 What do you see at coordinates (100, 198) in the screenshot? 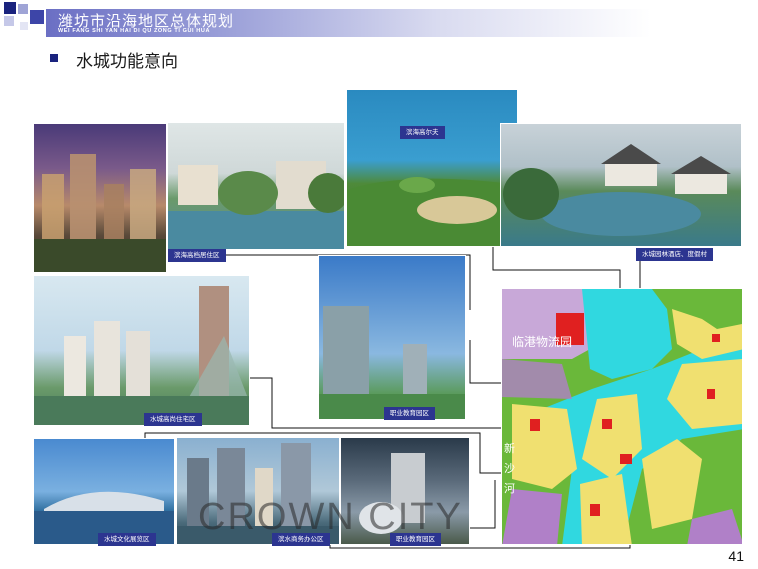
I see `photo-night-residential` at bounding box center [100, 198].